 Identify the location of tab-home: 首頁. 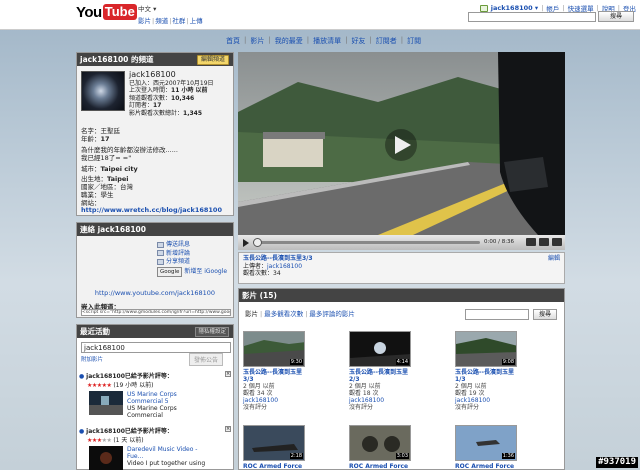
(233, 41).